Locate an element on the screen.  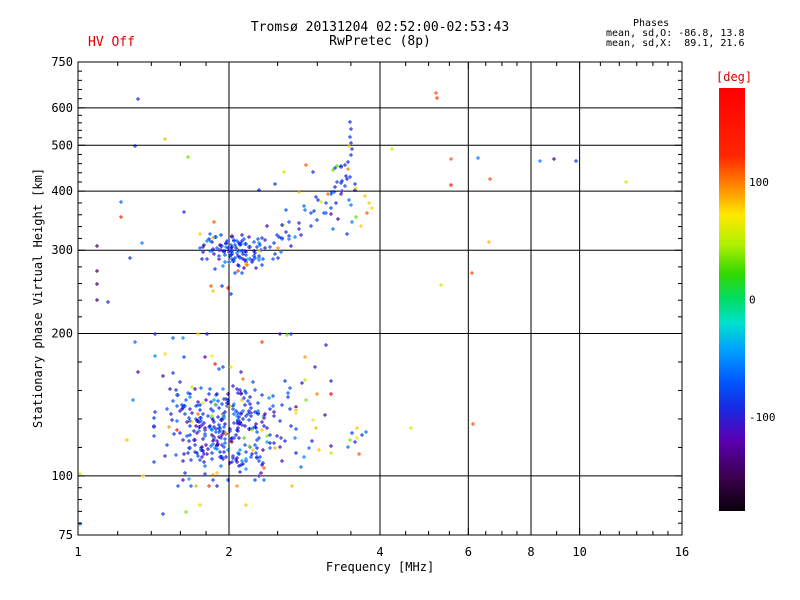
svg-text: 0 is located at coordinates (752, 300).